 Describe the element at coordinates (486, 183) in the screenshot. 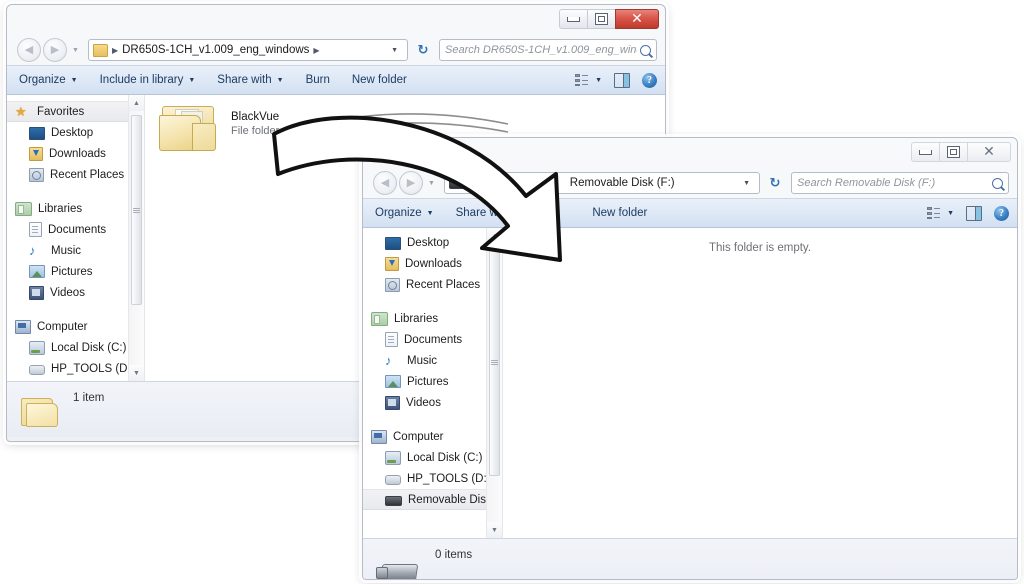

I see `breadcrumb-root: Co` at that location.